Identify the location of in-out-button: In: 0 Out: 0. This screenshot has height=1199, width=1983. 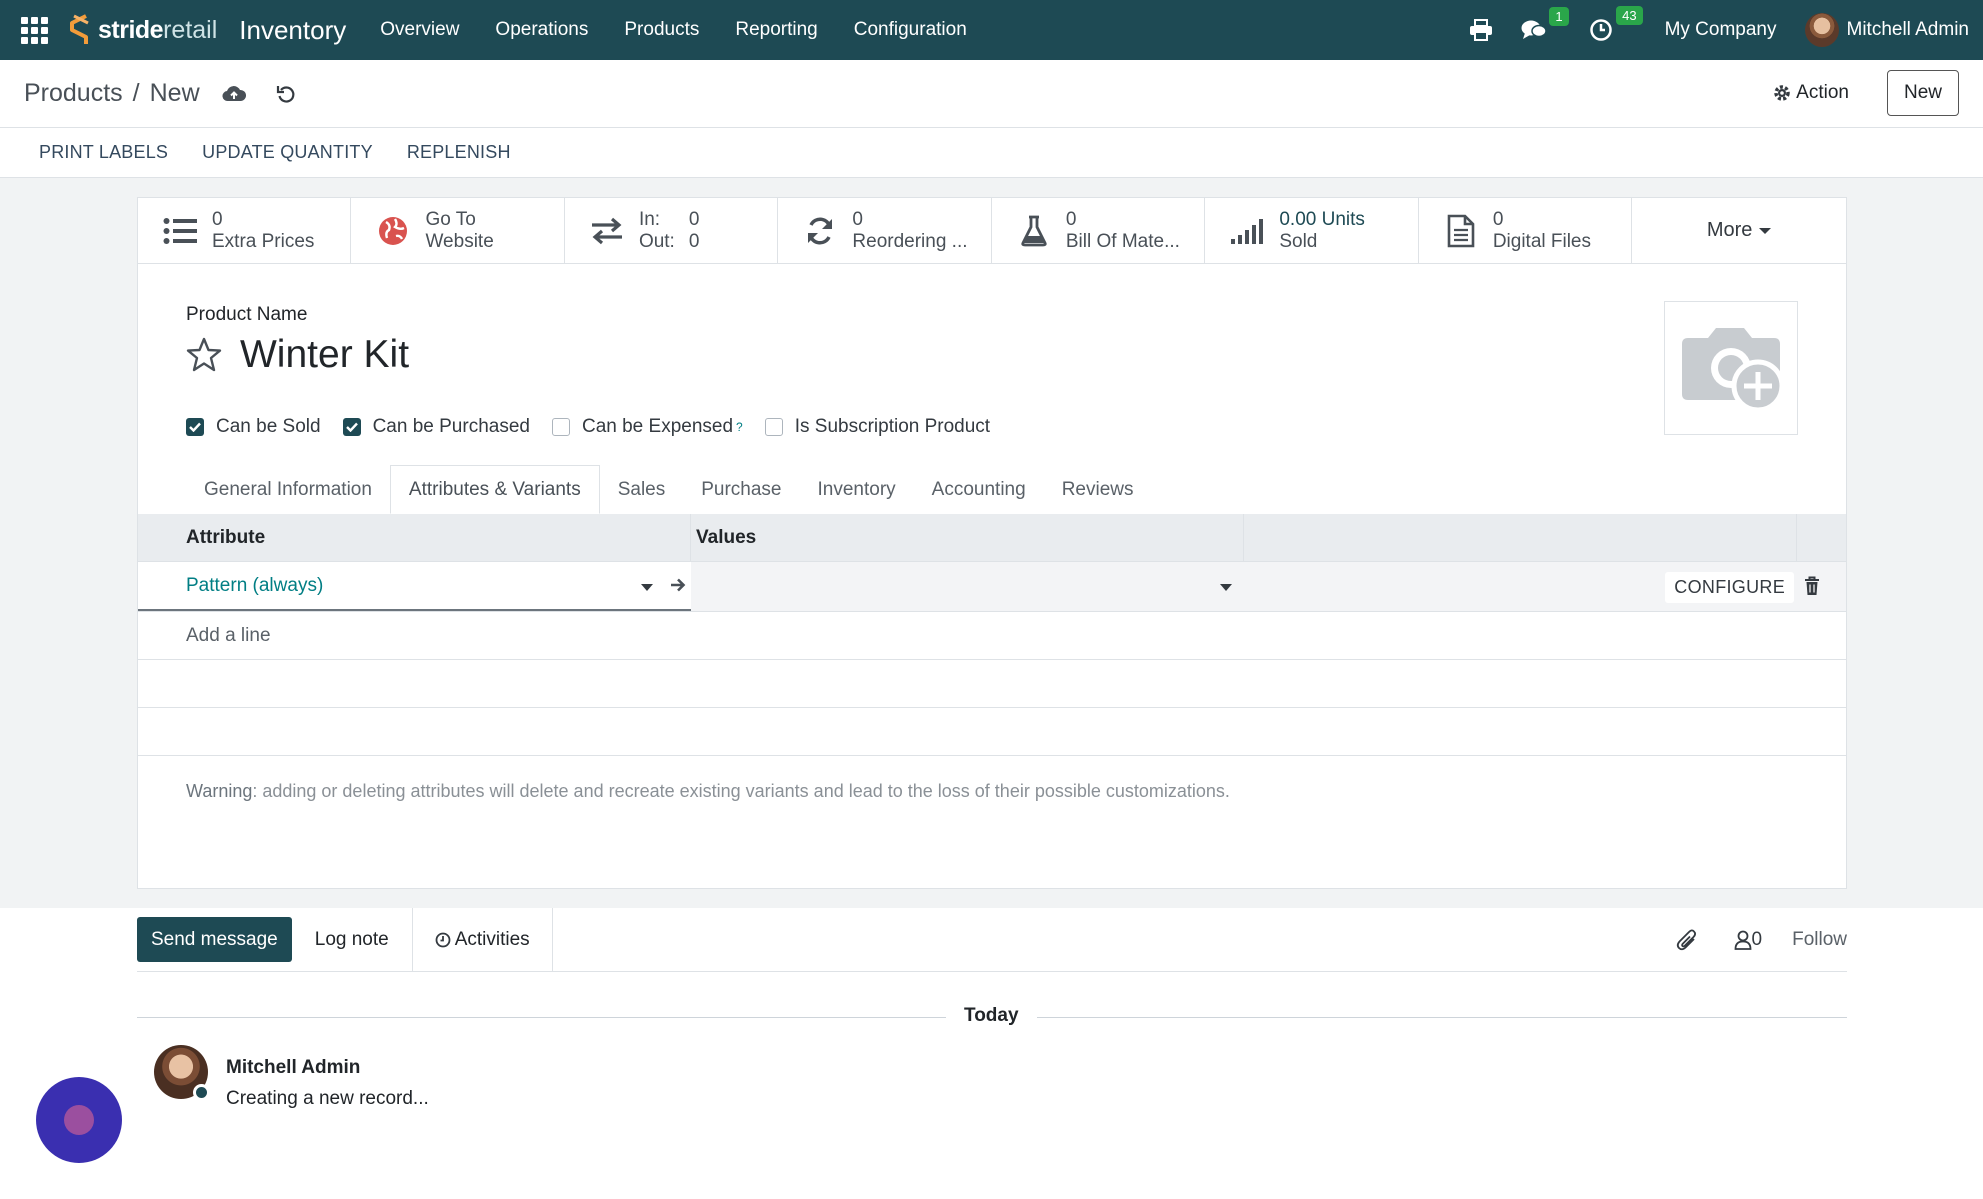
(672, 230).